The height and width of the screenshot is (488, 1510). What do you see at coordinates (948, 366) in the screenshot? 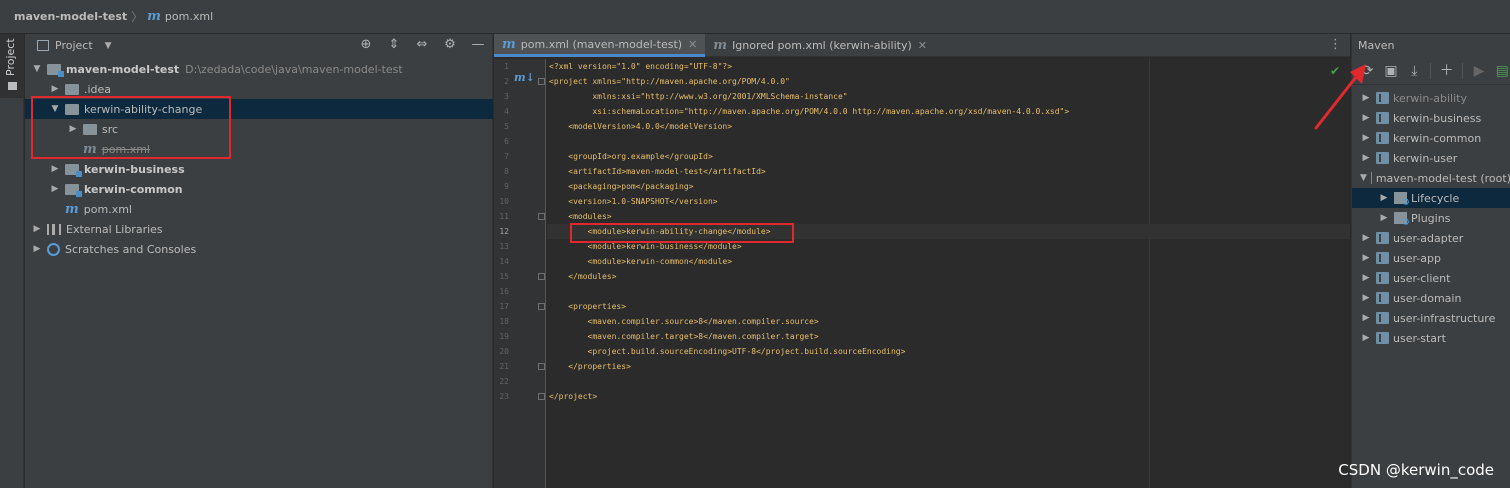
I see `code-line: </properties>` at bounding box center [948, 366].